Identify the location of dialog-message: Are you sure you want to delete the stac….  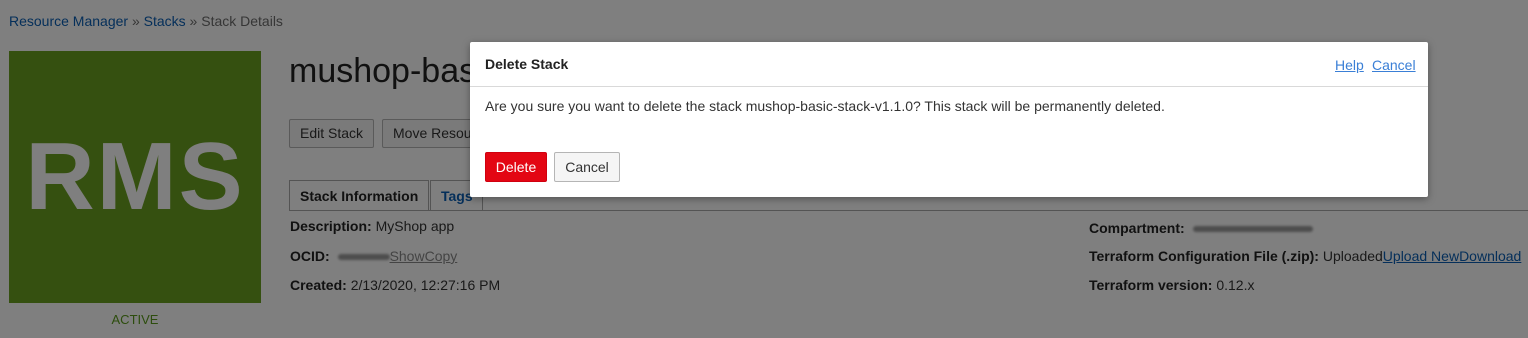
(825, 106).